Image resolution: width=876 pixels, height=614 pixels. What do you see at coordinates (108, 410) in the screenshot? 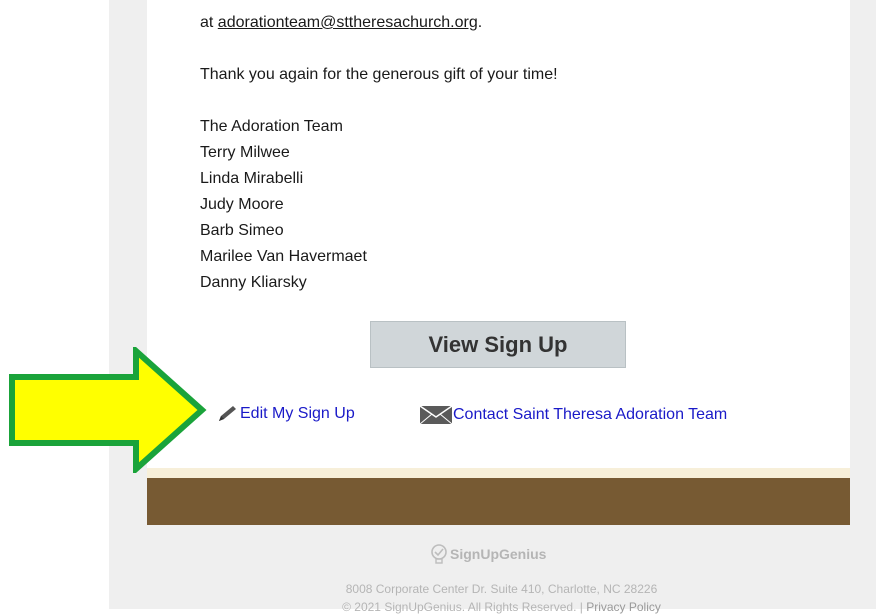
I see `arrow-annotation` at bounding box center [108, 410].